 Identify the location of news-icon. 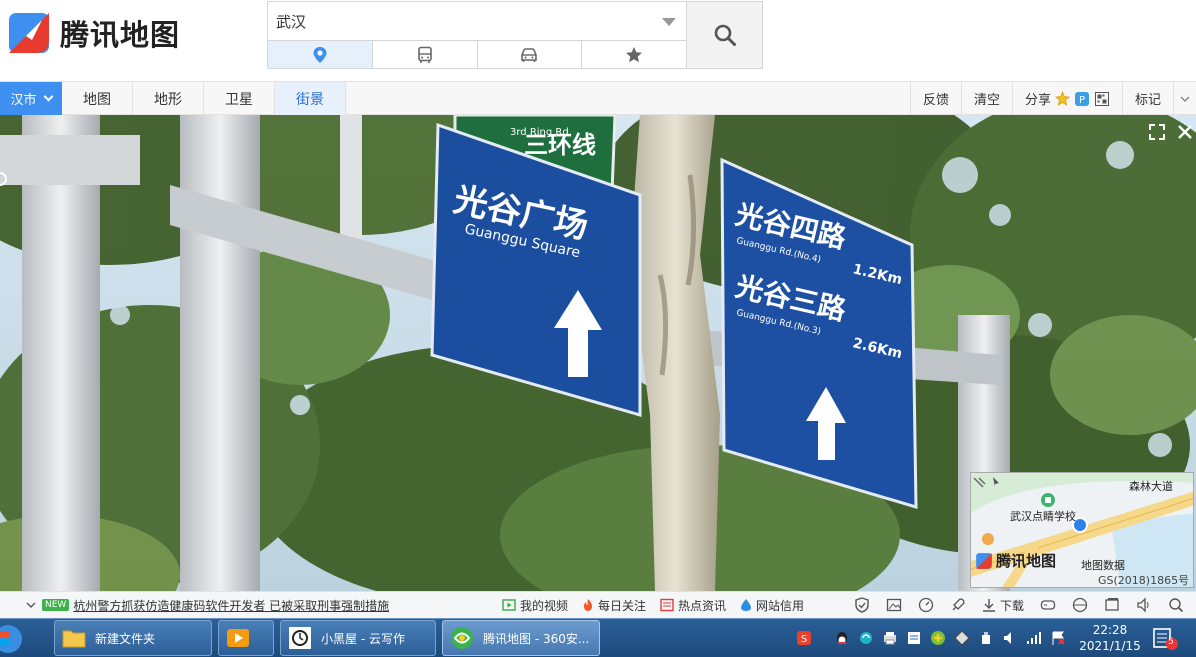
(667, 605).